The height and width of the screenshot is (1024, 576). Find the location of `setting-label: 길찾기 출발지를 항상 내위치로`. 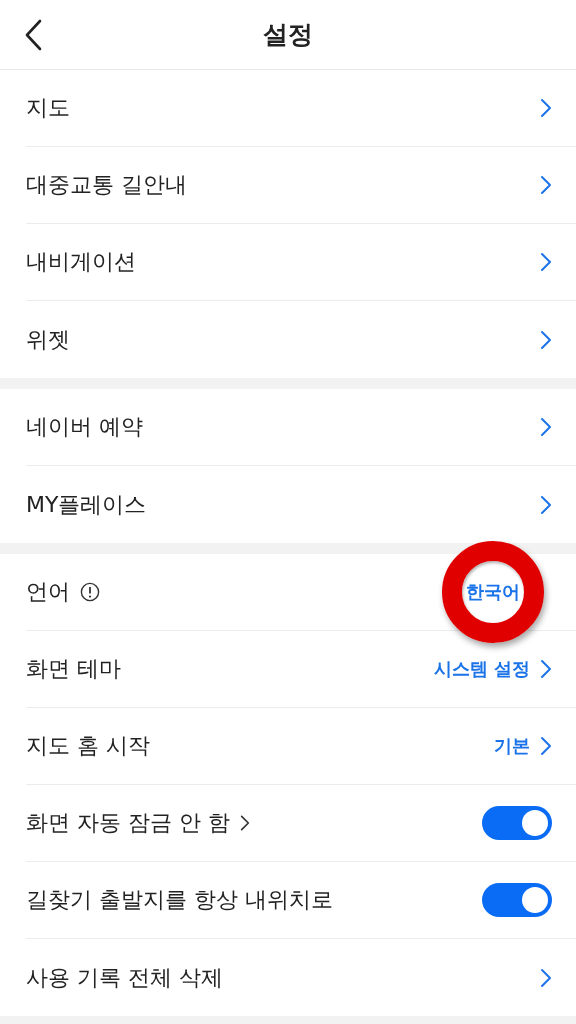

setting-label: 길찾기 출발지를 항상 내위치로 is located at coordinates (179, 900).